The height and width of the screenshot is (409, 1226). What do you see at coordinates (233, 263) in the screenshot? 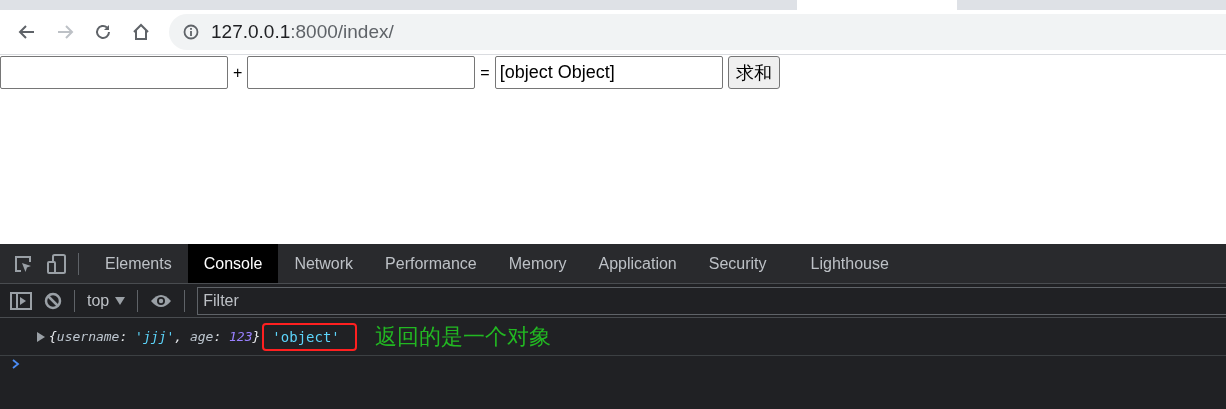
I see `devtools-tab: Console` at bounding box center [233, 263].